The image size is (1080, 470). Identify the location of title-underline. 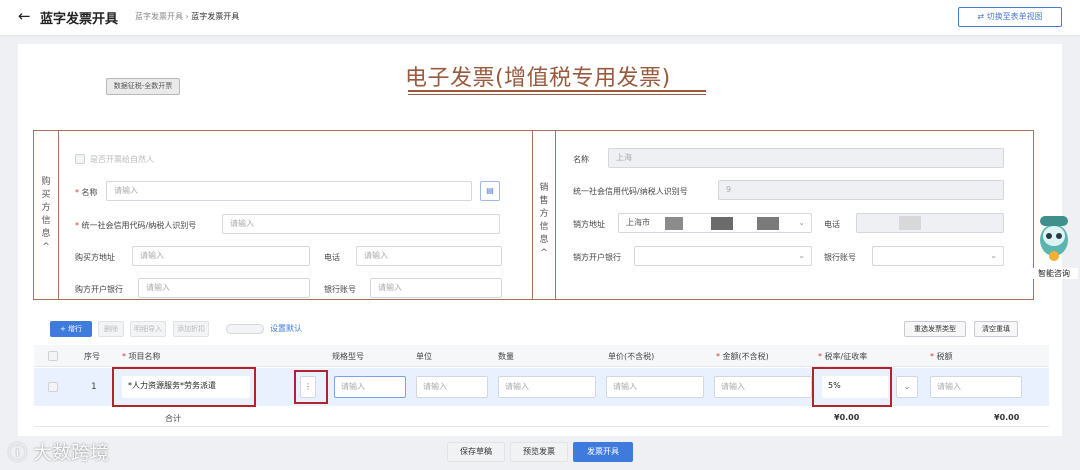
(557, 91).